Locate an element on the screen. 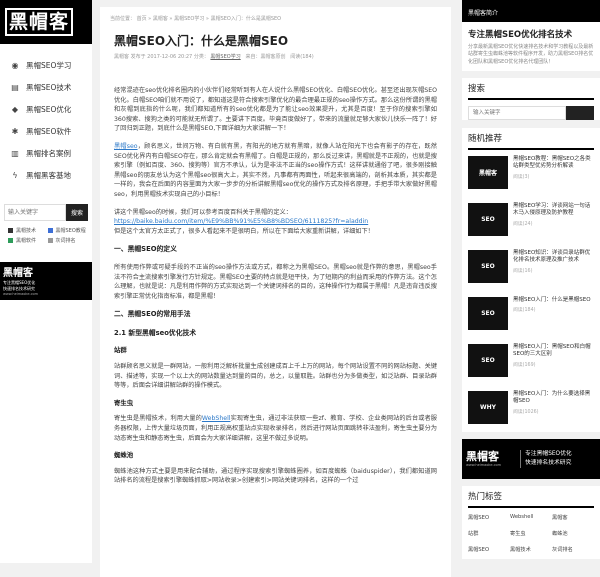  nav-item-seo-software: ✱ 黑帽SEO软件 is located at coordinates (46, 131).